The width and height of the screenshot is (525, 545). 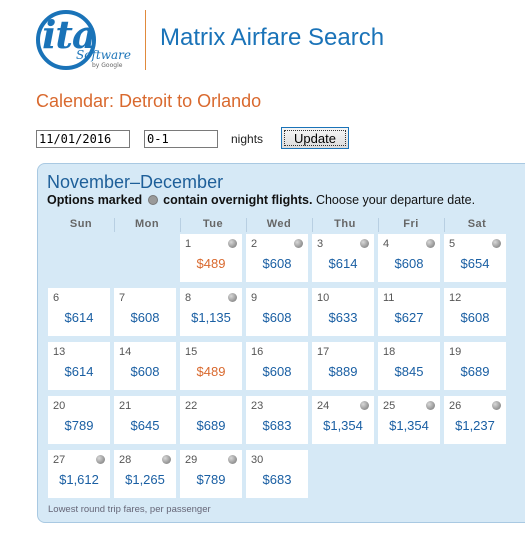 What do you see at coordinates (254, 244) in the screenshot?
I see `day-number: 2` at bounding box center [254, 244].